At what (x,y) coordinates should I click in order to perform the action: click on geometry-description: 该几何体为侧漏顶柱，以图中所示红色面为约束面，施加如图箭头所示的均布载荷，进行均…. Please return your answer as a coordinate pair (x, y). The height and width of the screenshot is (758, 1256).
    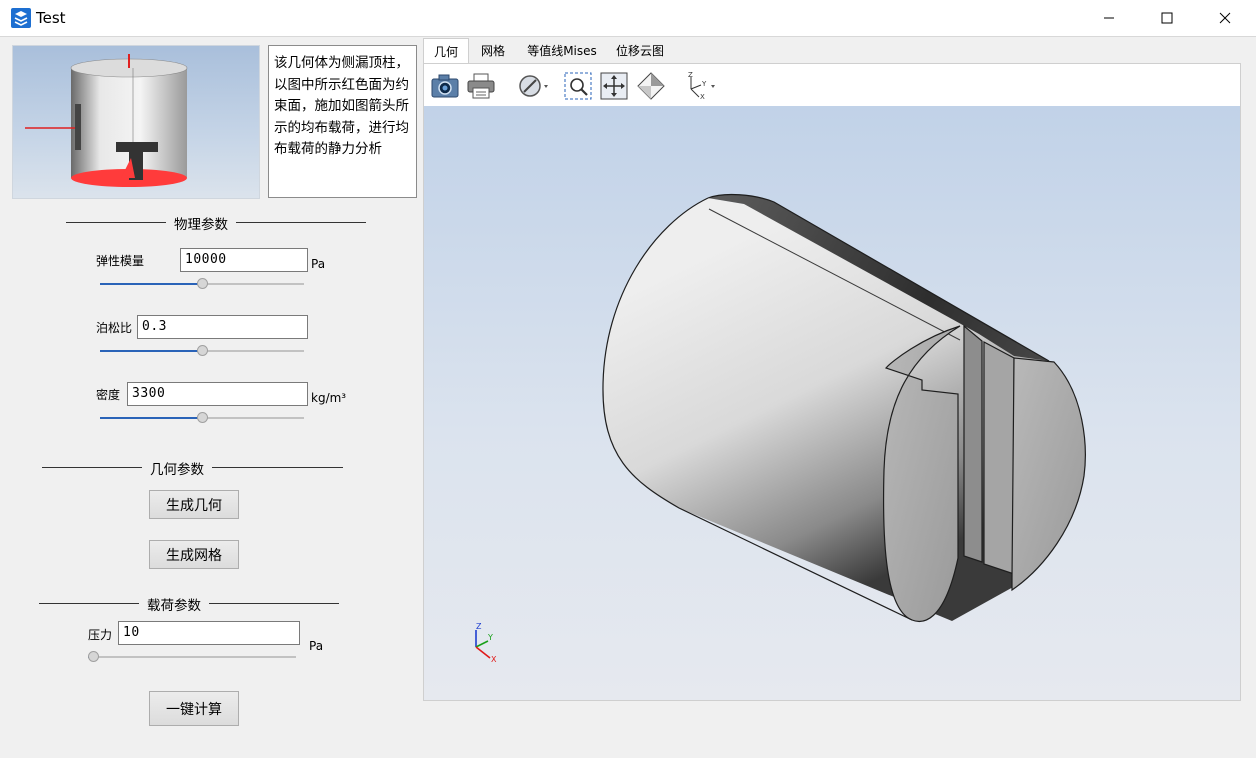
    Looking at the image, I should click on (342, 121).